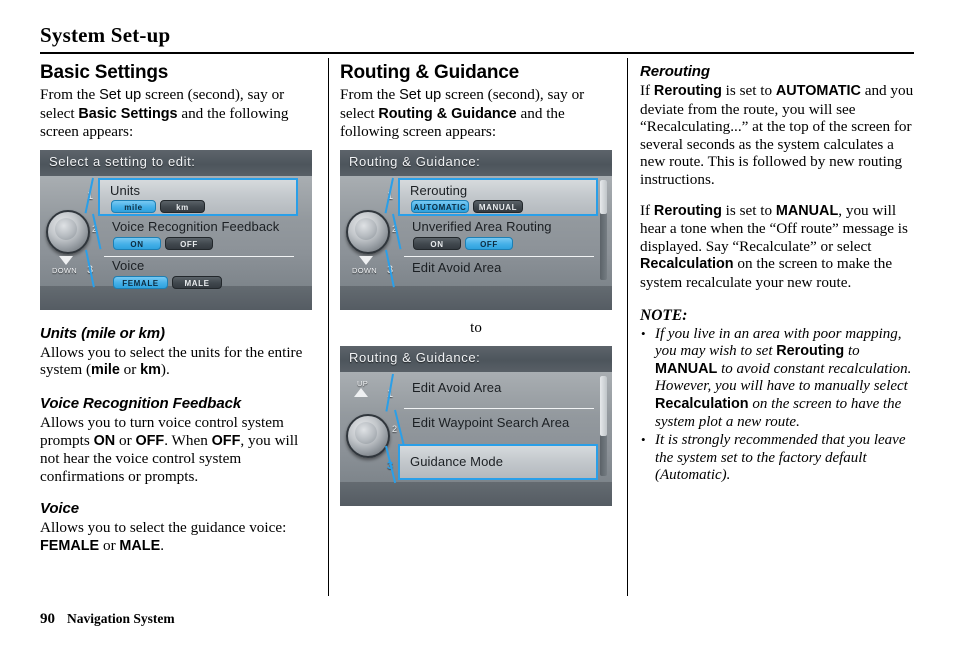 This screenshot has width=954, height=652. Describe the element at coordinates (121, 618) in the screenshot. I see `footer-title: Navigation System` at that location.